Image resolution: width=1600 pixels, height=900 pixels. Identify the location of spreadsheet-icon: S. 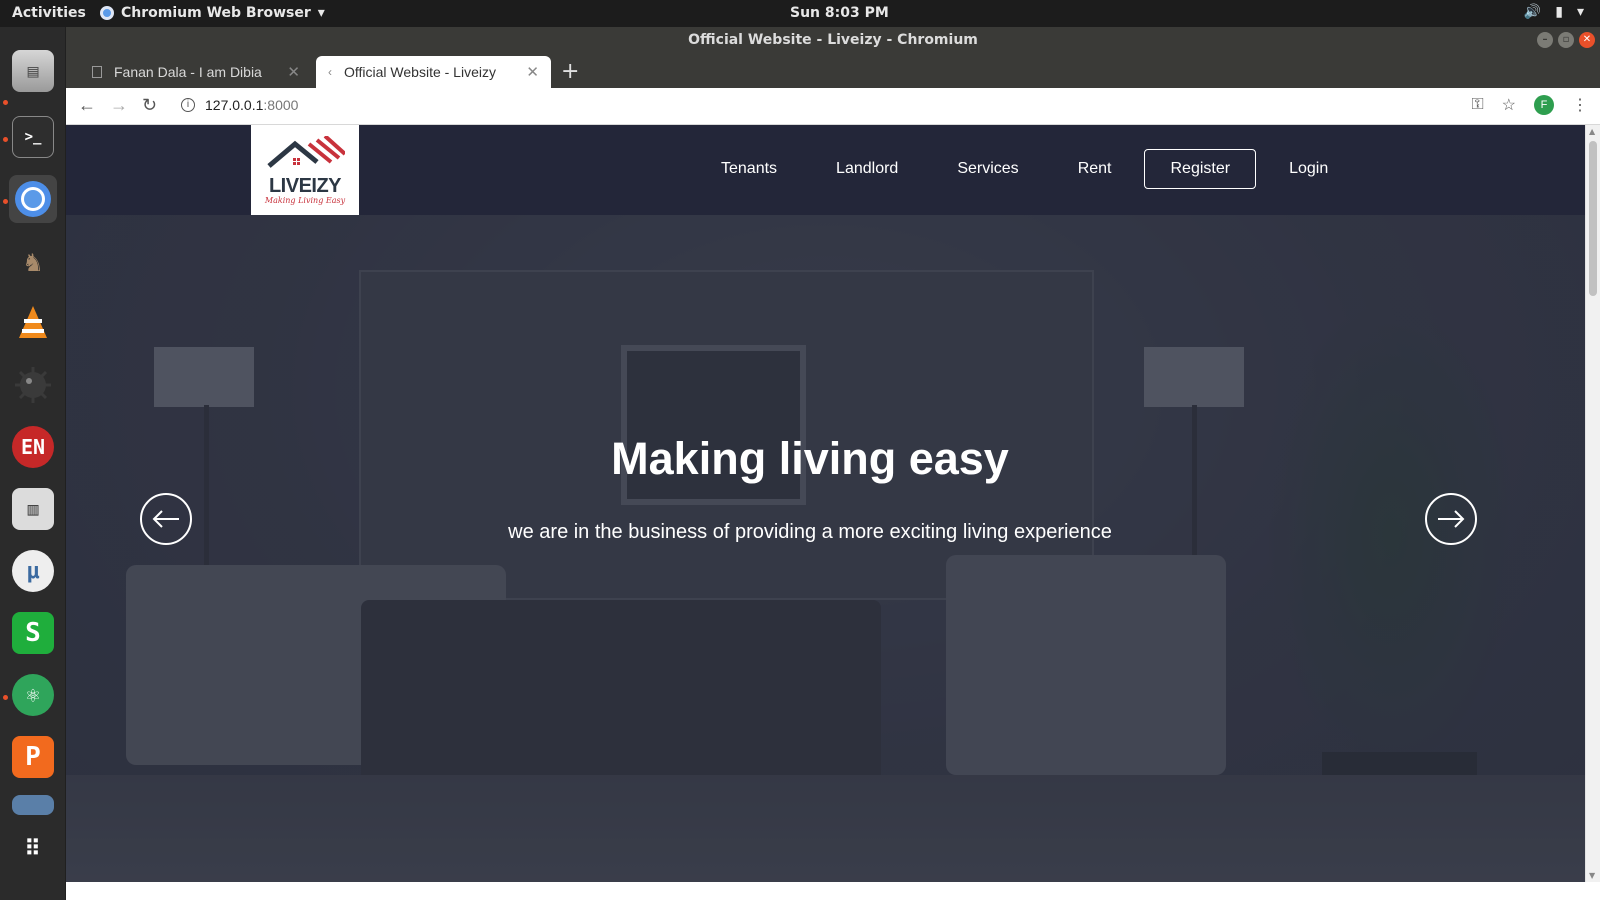
(33, 633).